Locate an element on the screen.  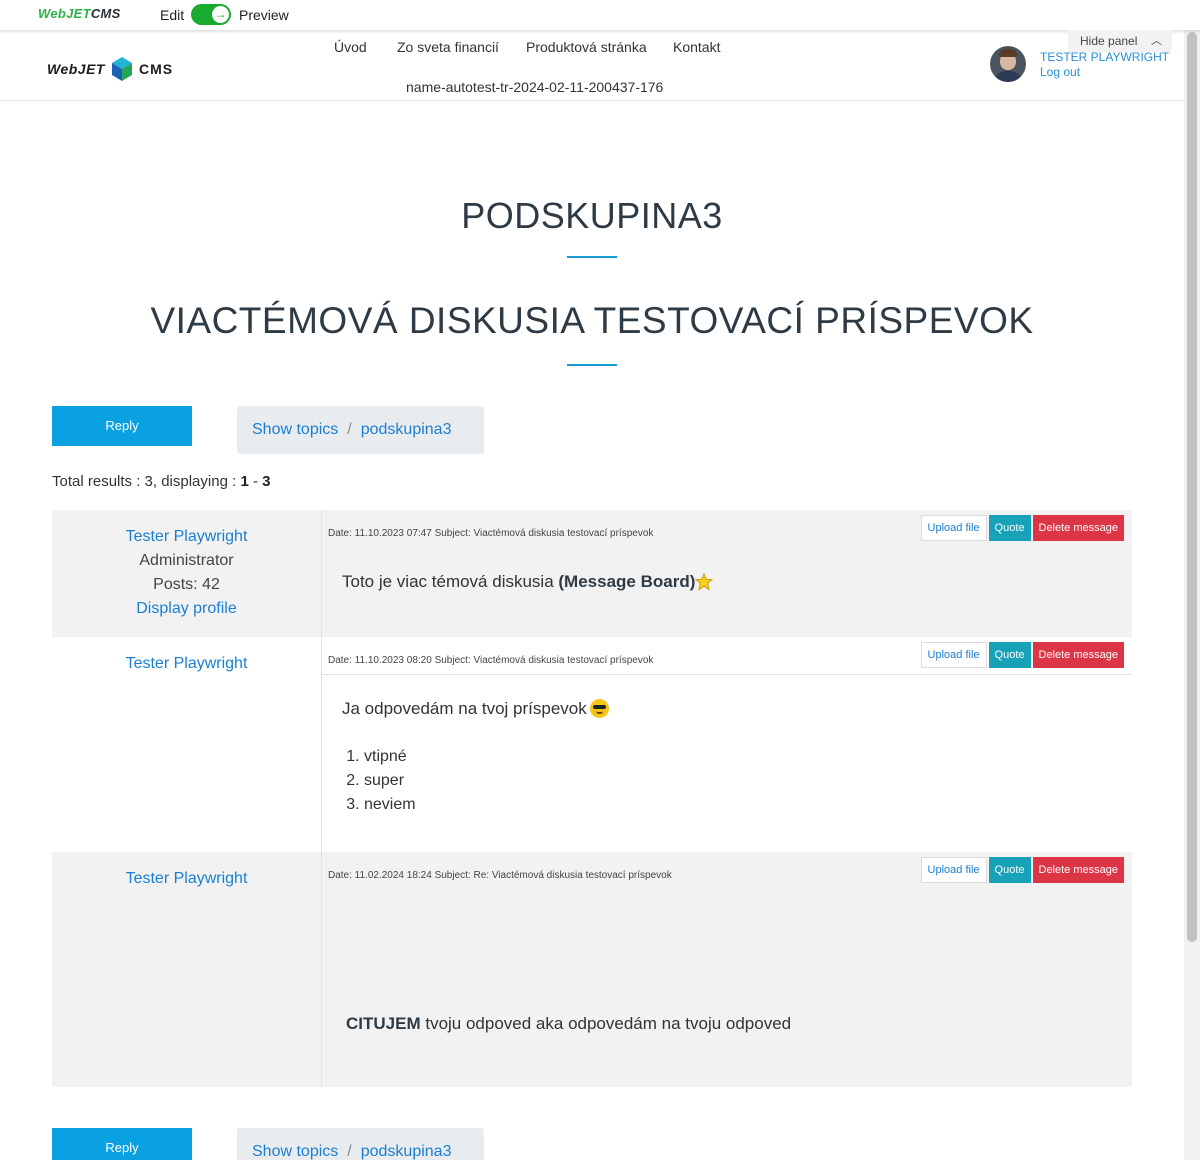
scrollbar-thumb is located at coordinates (1192, 487).